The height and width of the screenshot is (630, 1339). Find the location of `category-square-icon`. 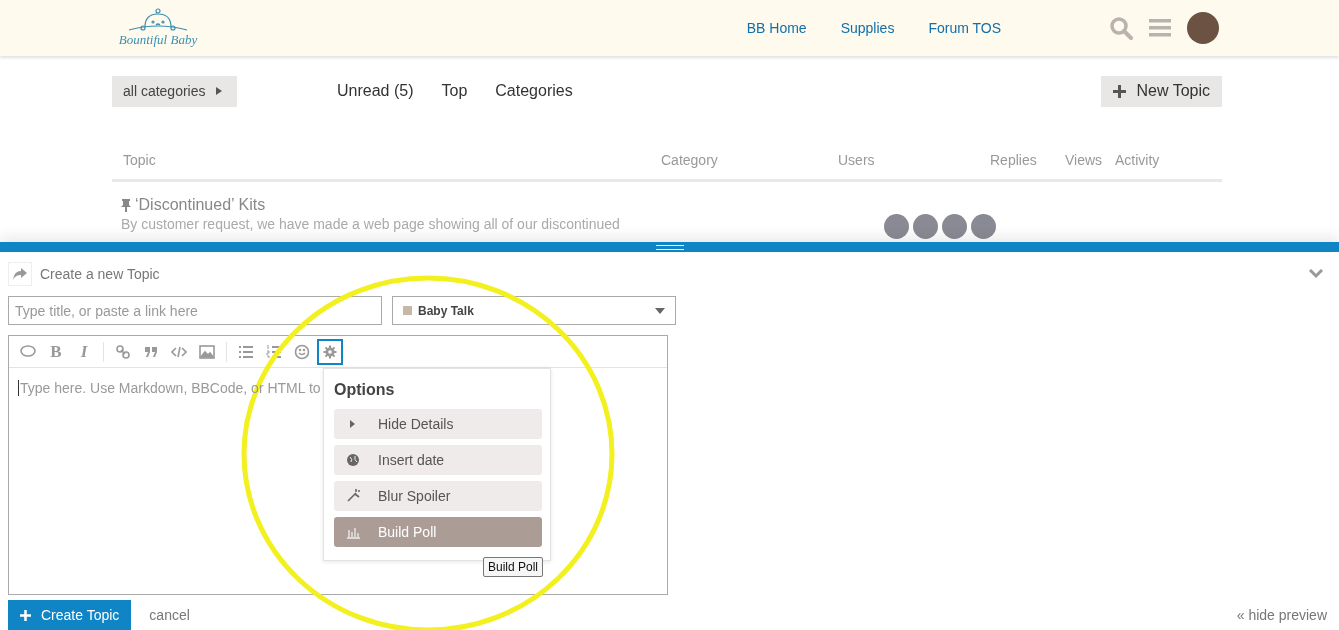

category-square-icon is located at coordinates (407, 310).